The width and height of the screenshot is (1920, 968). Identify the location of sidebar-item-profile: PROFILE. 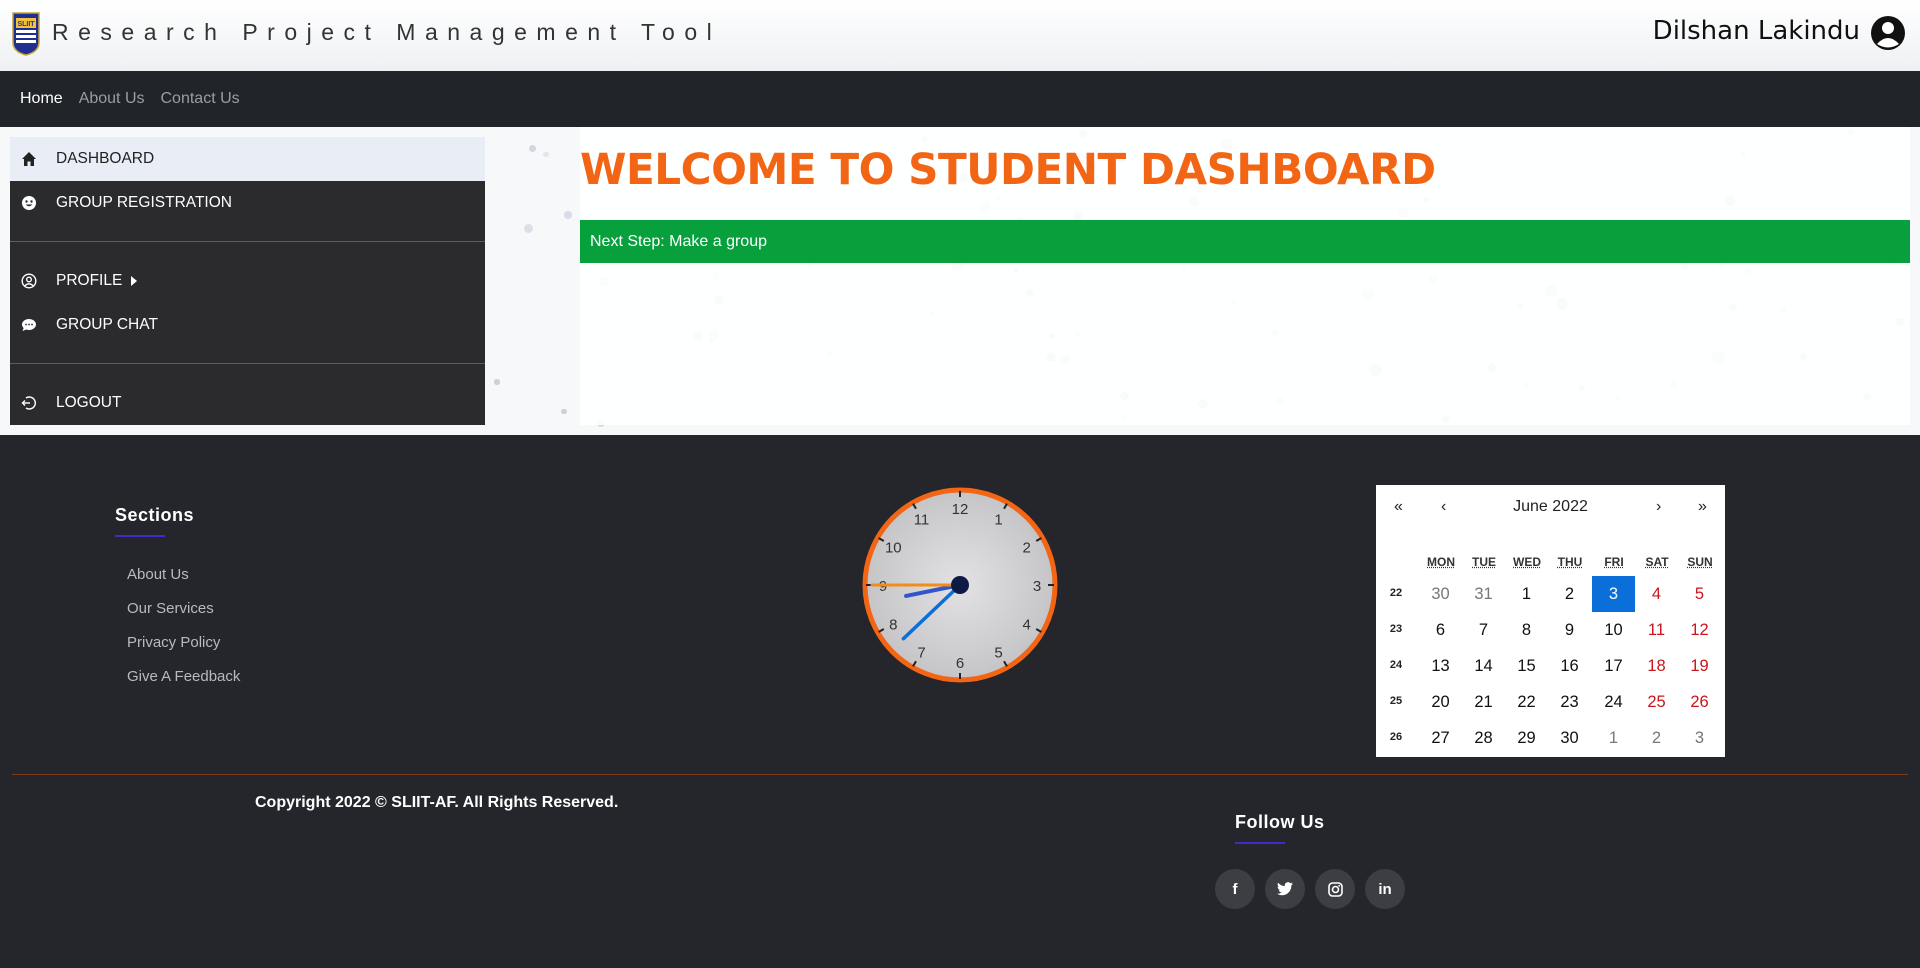
(247, 281).